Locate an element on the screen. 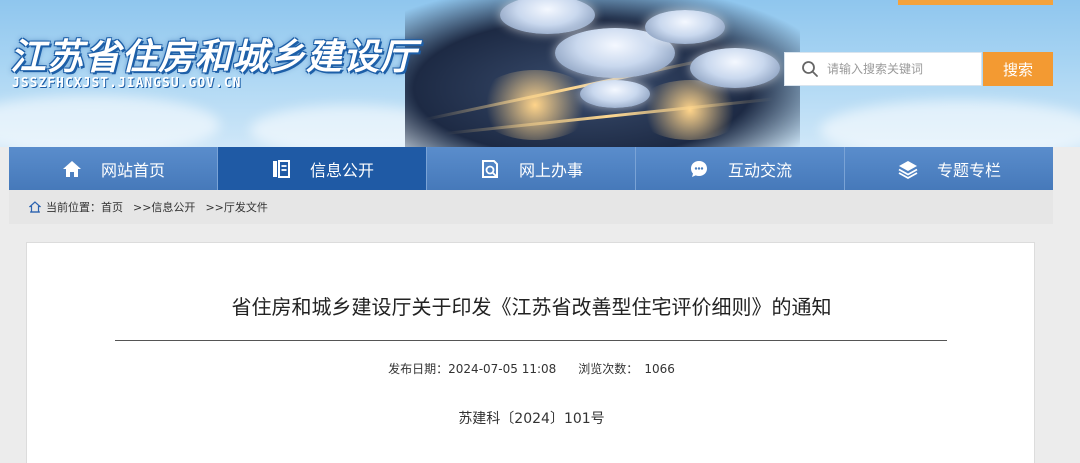  breadcrumb-prefix: 当前位置： is located at coordinates (73, 207).